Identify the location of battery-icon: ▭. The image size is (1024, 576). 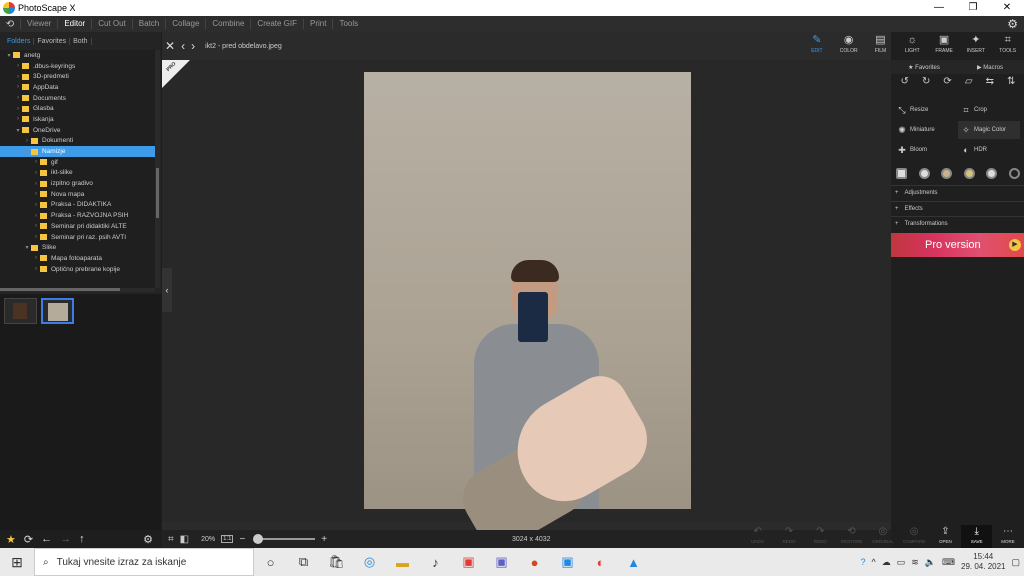
(901, 562).